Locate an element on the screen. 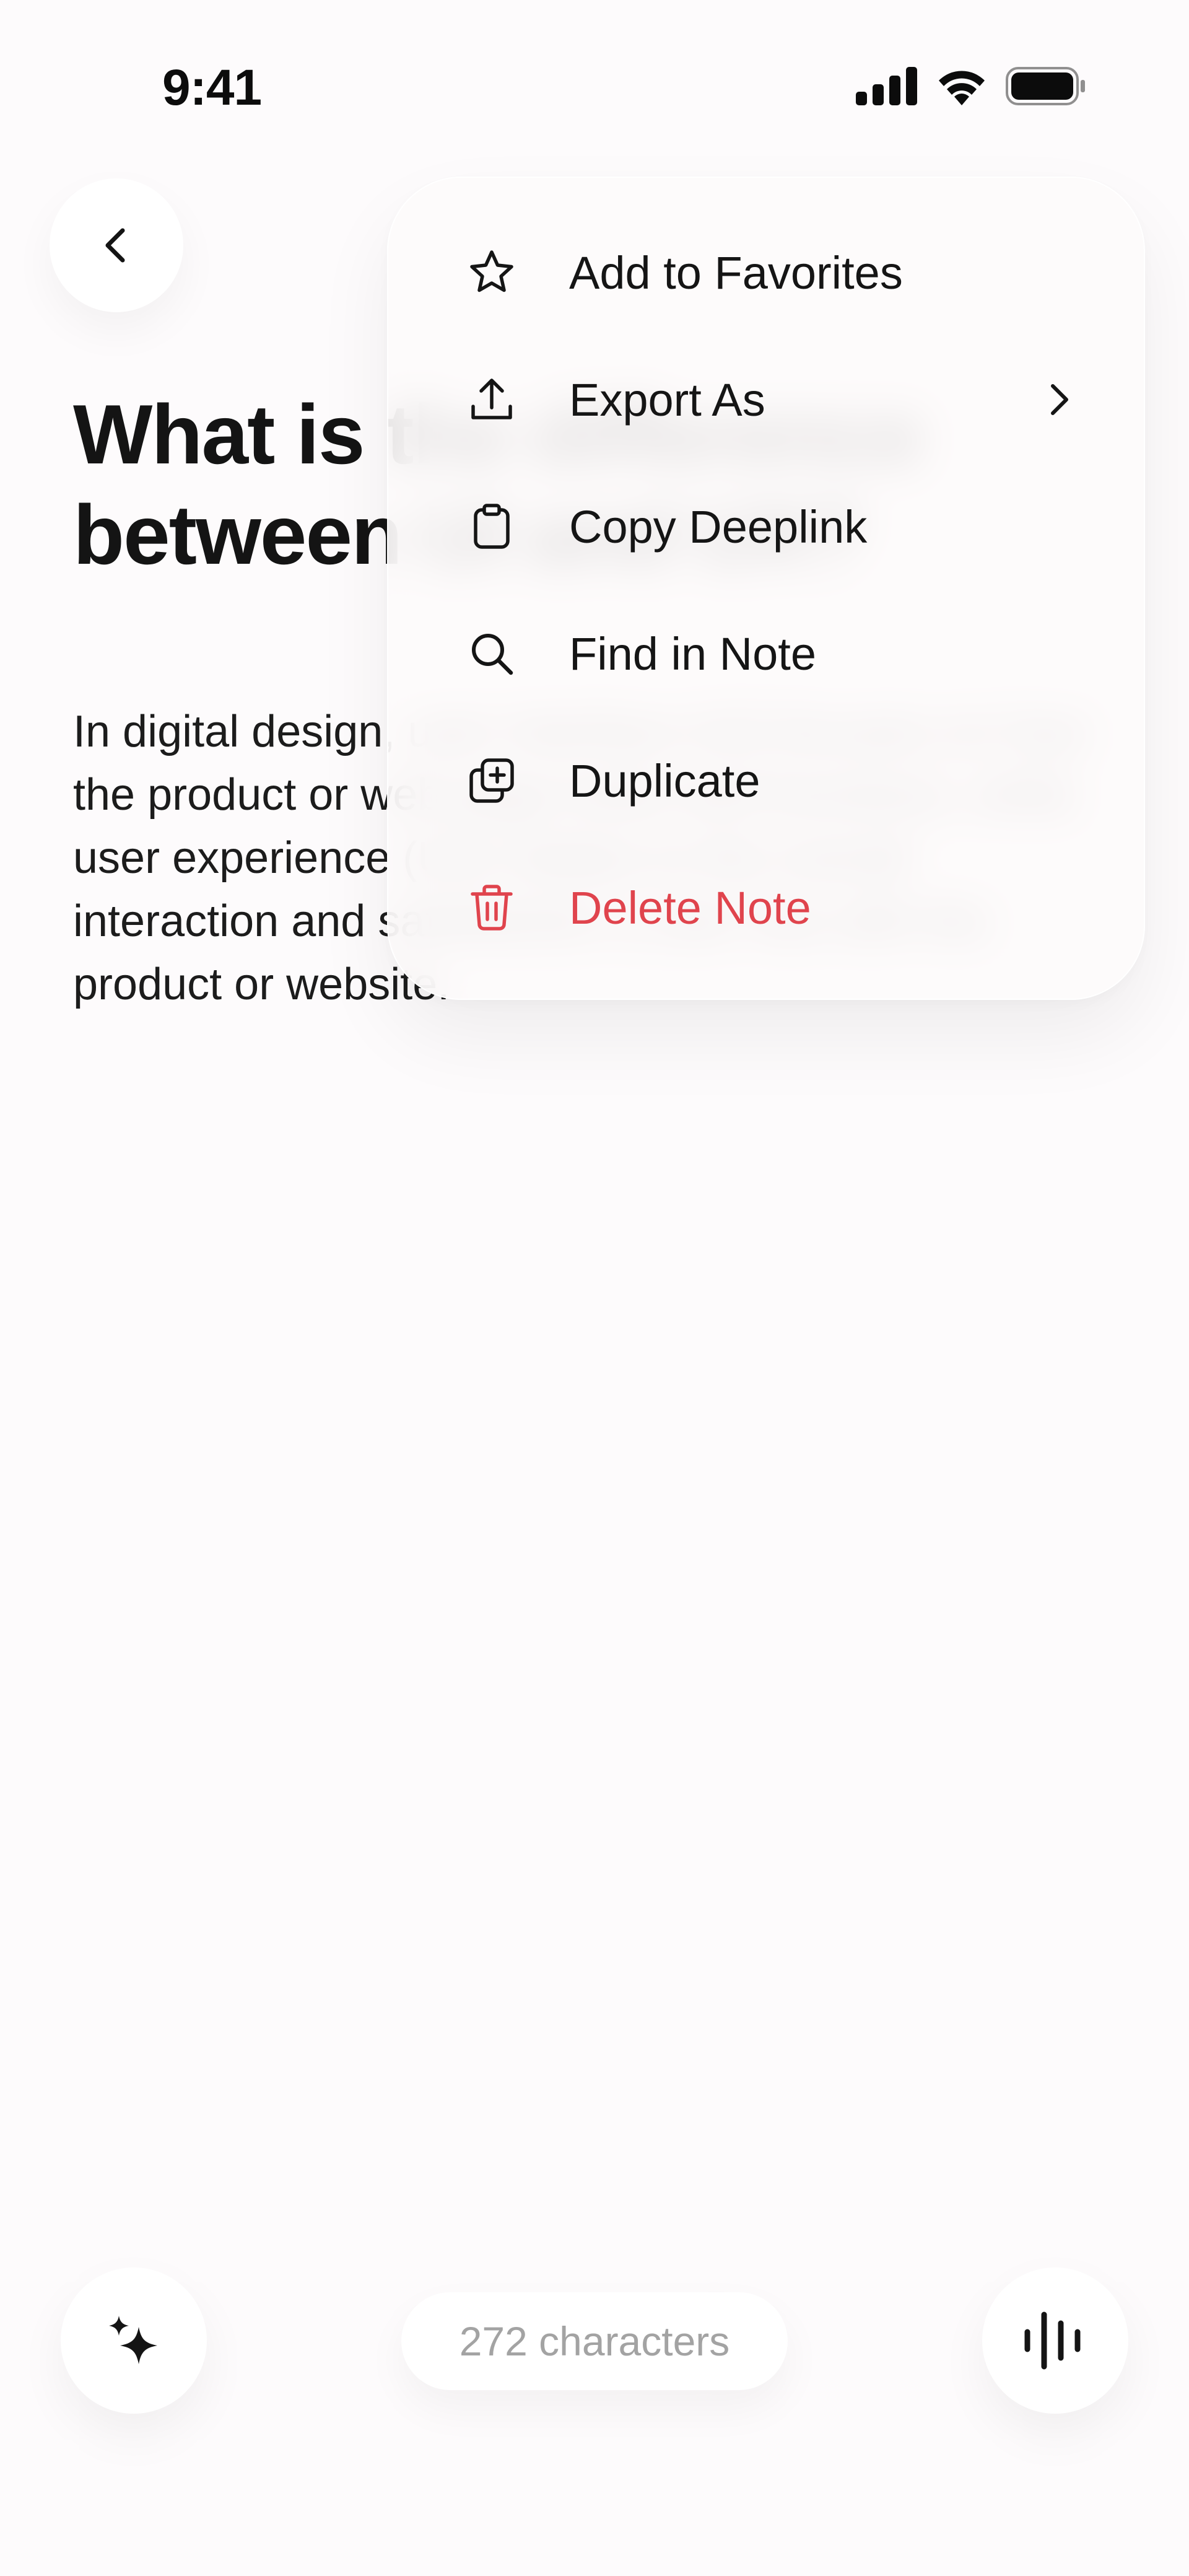 This screenshot has height=2576, width=1189. menu-item-delete-note: Delete Note is located at coordinates (765, 908).